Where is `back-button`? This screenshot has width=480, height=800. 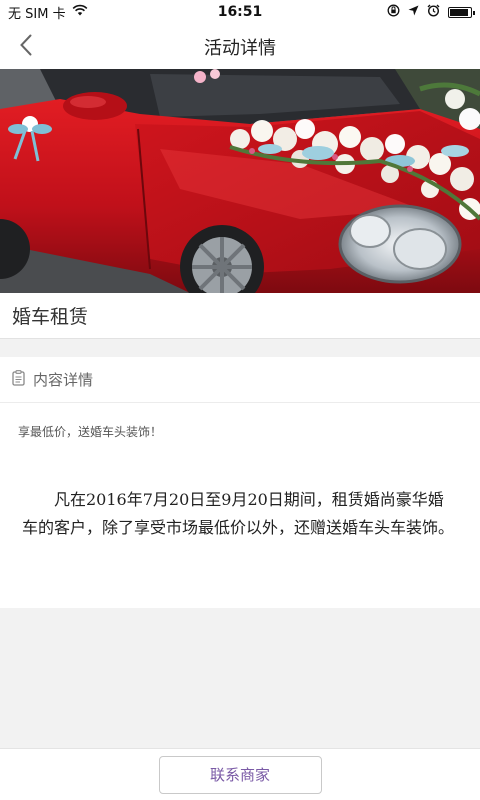
back-button is located at coordinates (26, 46).